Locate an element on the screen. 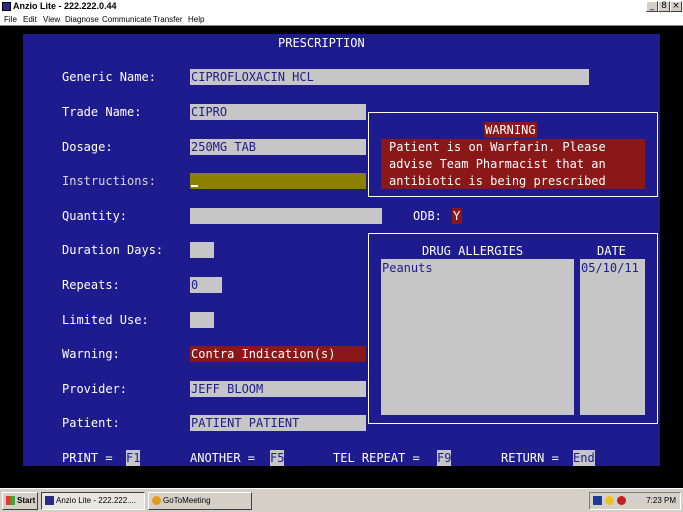 The image size is (683, 512). tel-repeat-key-label: TEL REPEAT = is located at coordinates (376, 458).